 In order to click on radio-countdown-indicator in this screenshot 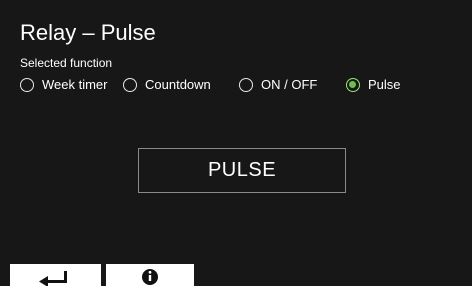, I will do `click(130, 85)`.